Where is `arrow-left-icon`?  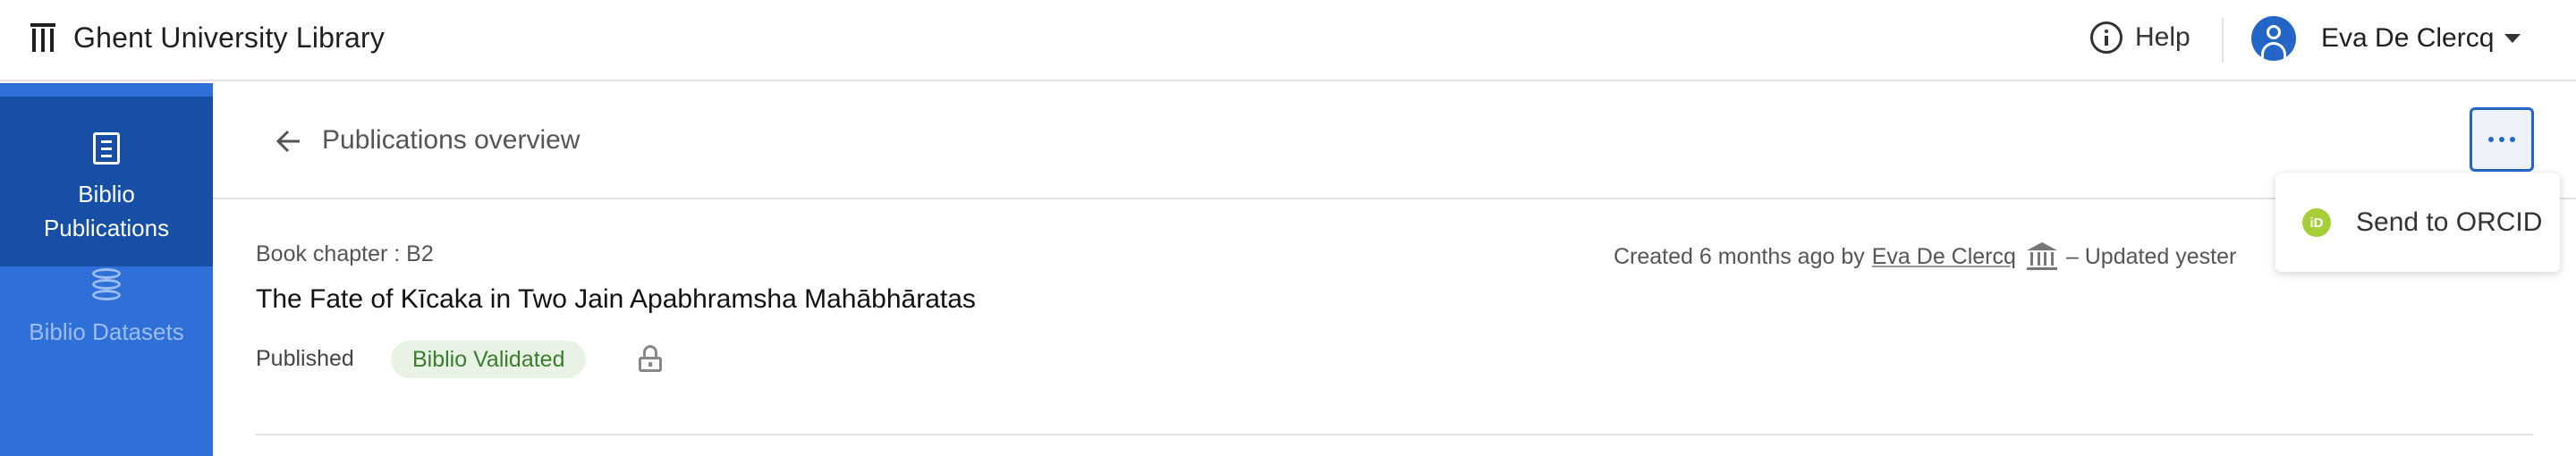
arrow-left-icon is located at coordinates (288, 142).